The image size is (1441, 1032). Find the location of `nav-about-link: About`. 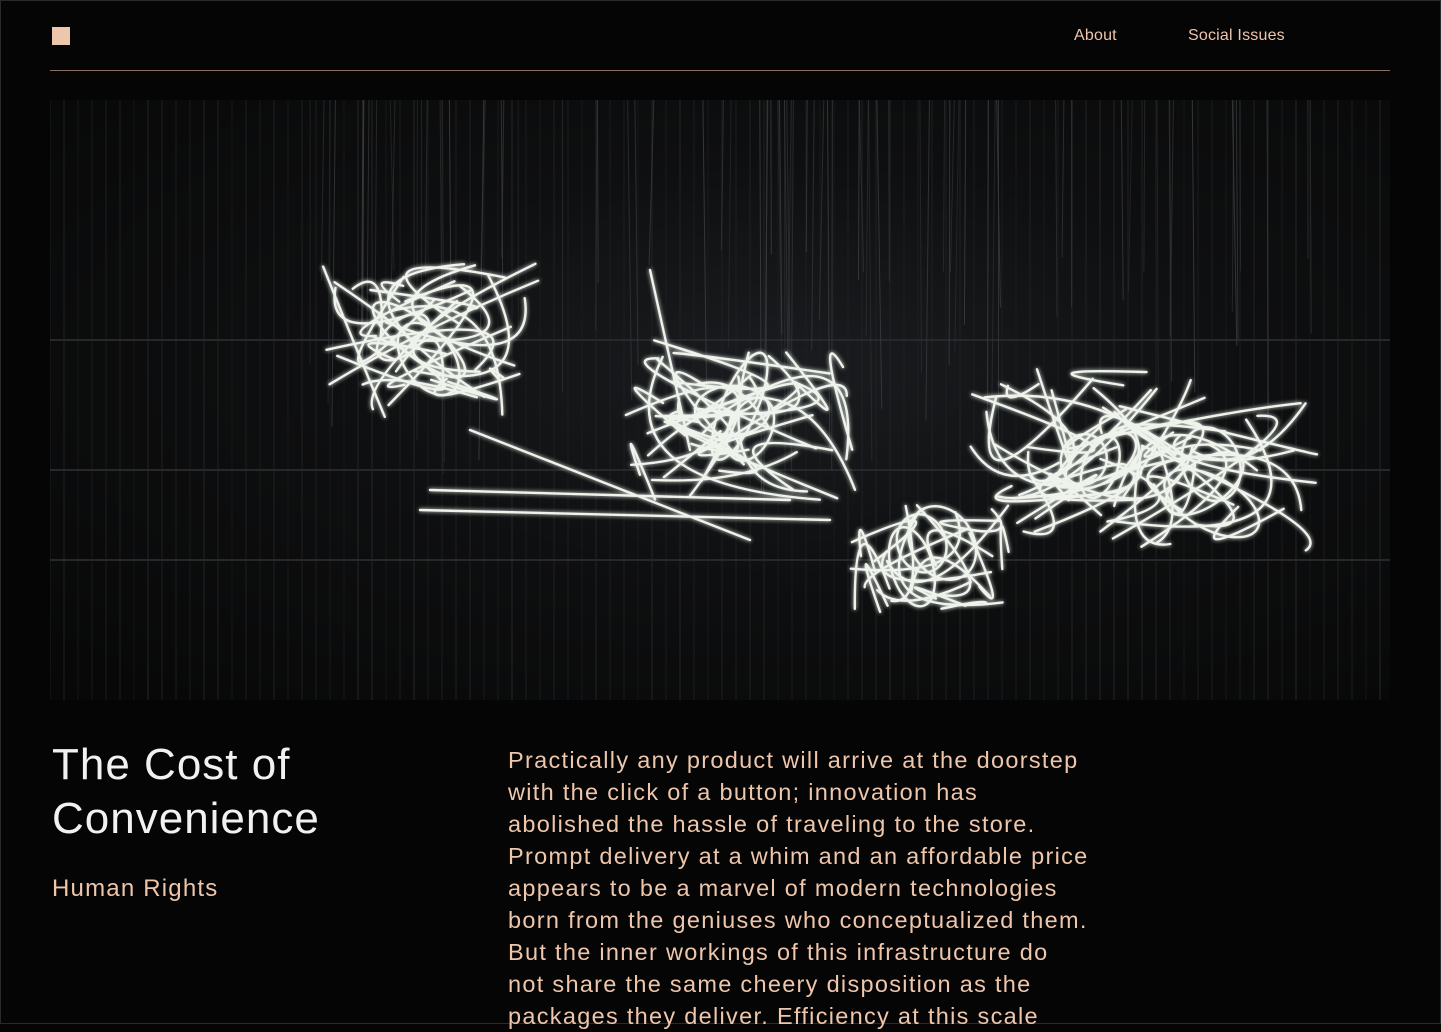

nav-about-link: About is located at coordinates (1095, 36).